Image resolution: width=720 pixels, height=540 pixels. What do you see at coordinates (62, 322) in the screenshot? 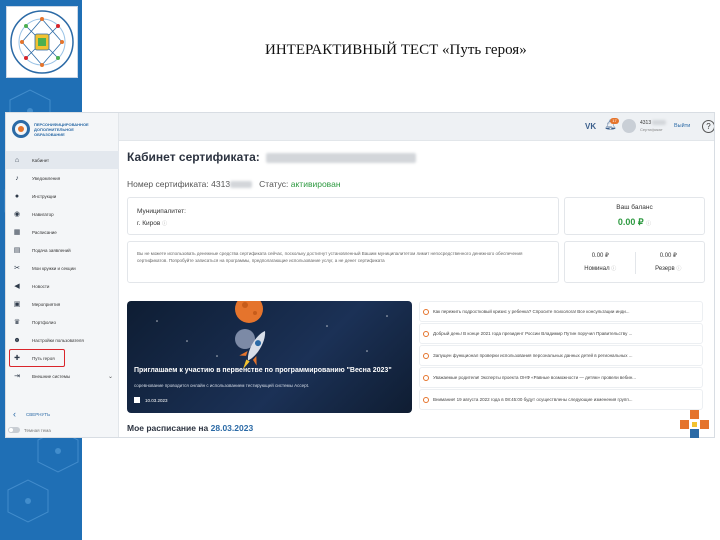
I see `sidebar-item-portfolio: ♛ Портфолио` at bounding box center [62, 322].